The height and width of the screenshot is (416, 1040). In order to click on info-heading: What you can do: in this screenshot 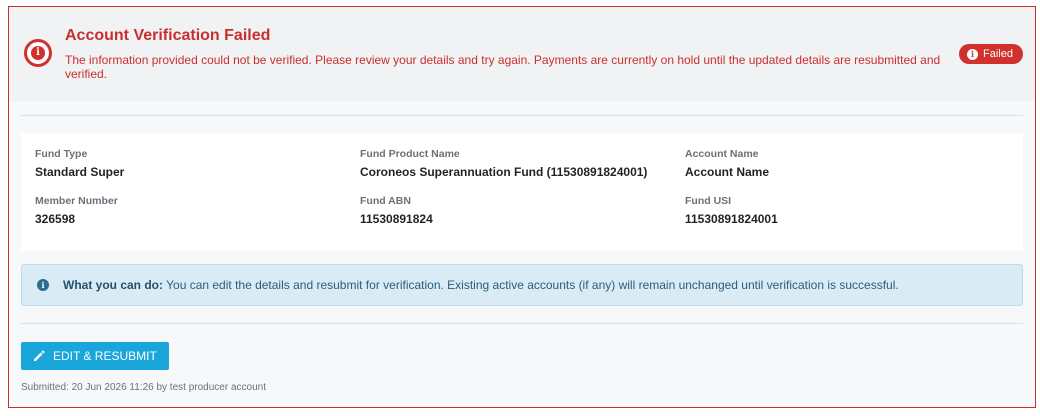, I will do `click(113, 285)`.